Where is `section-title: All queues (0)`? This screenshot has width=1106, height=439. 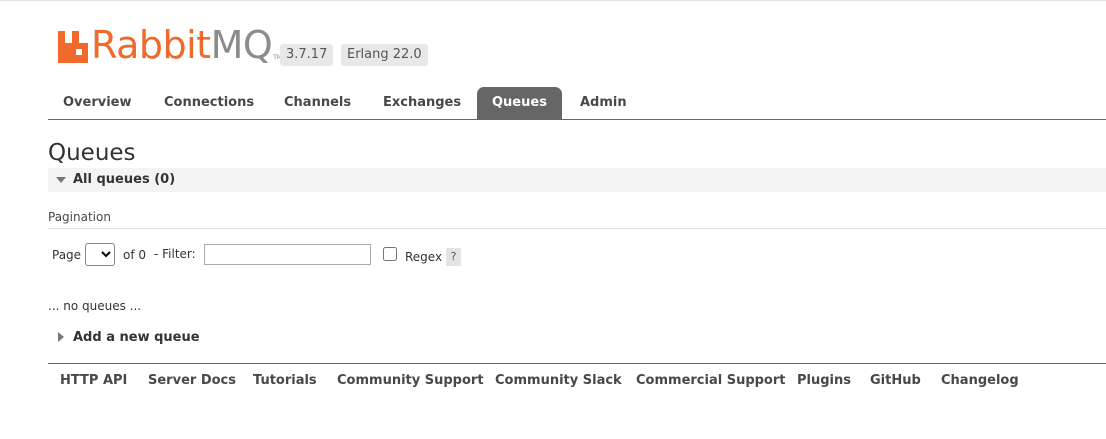
section-title: All queues (0) is located at coordinates (124, 179).